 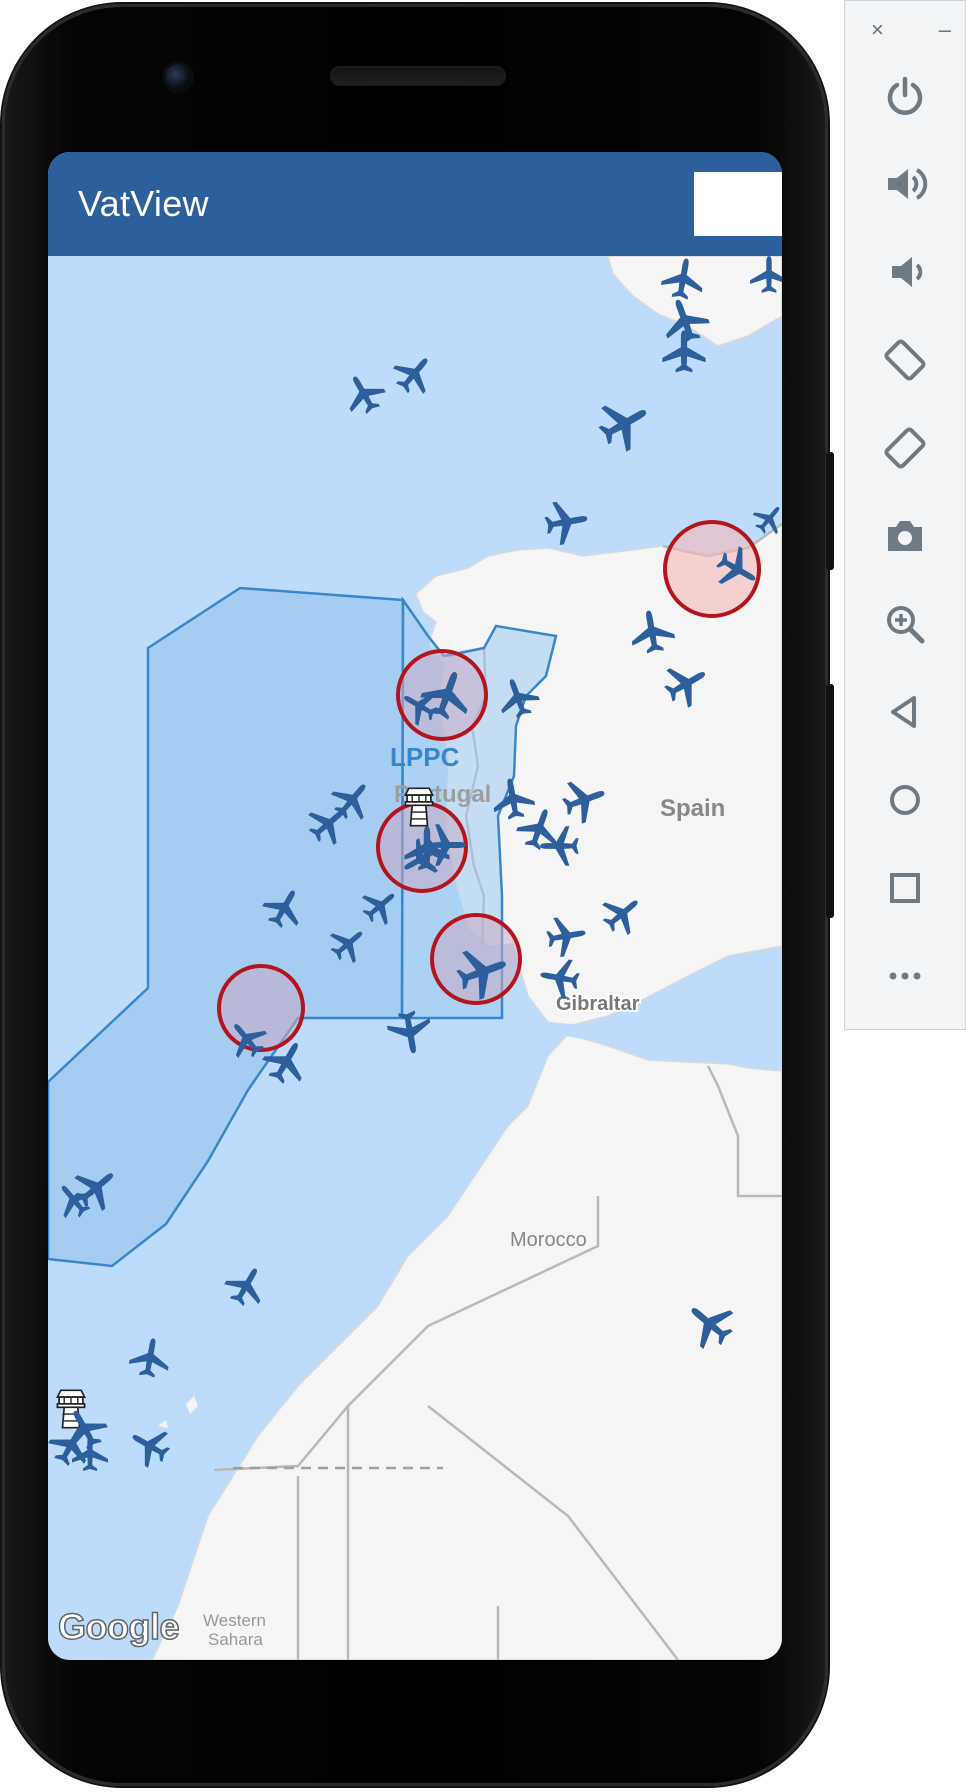 What do you see at coordinates (738, 204) in the screenshot?
I see `appbar-action` at bounding box center [738, 204].